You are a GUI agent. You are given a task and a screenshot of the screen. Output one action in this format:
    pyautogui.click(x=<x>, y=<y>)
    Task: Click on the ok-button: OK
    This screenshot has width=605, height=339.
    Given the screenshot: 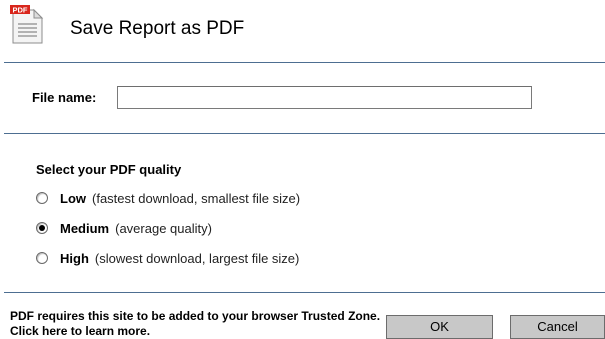 What is the action you would take?
    pyautogui.click(x=439, y=327)
    